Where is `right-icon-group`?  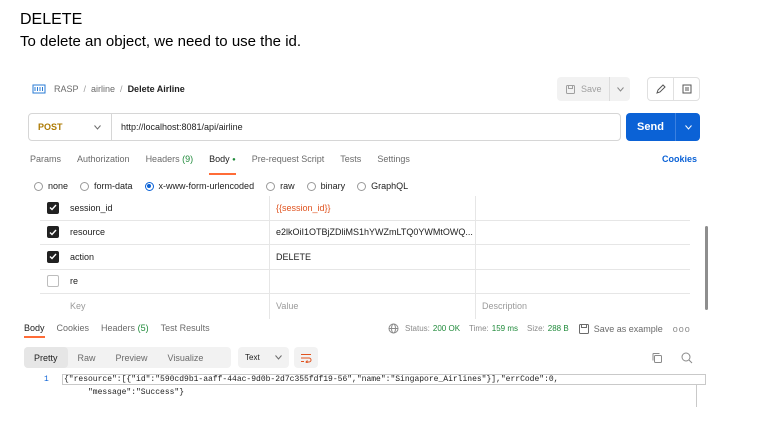 right-icon-group is located at coordinates (673, 89).